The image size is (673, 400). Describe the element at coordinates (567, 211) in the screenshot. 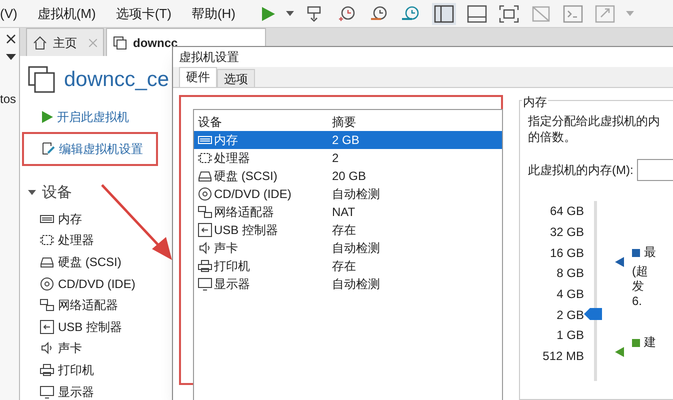

I see `scale-label: 64 GB` at that location.